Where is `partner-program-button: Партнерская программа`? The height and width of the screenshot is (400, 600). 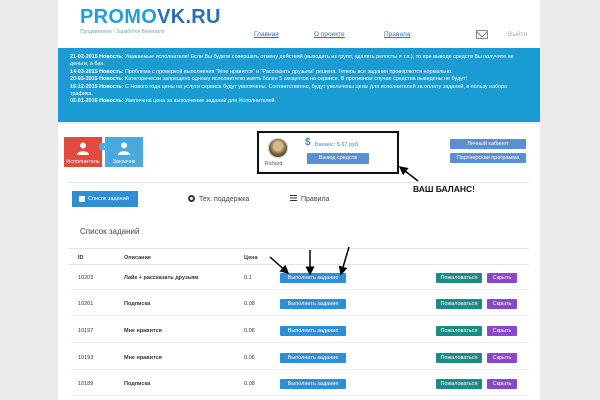
partner-program-button: Партнерская программа is located at coordinates (488, 158).